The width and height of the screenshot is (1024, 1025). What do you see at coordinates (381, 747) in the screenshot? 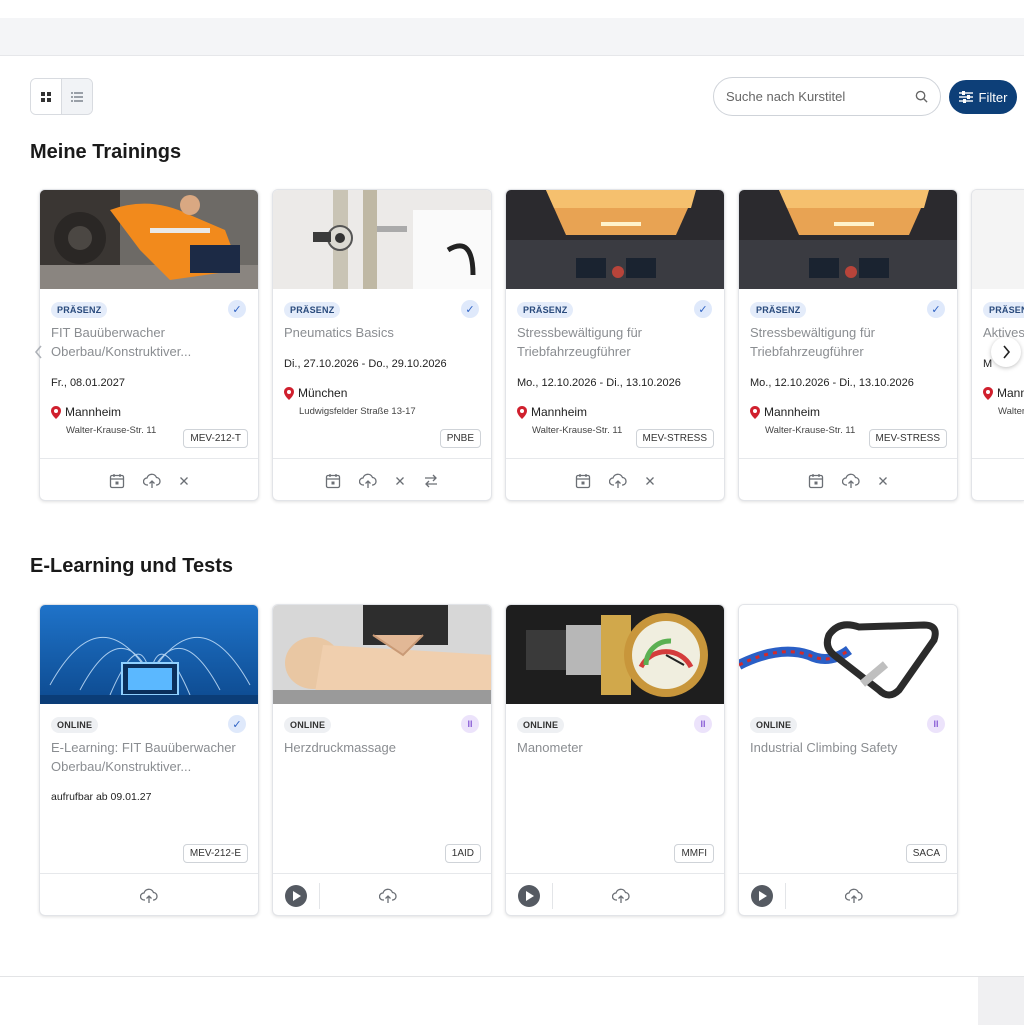
I see `course-title: Herzdruckmassage` at bounding box center [381, 747].